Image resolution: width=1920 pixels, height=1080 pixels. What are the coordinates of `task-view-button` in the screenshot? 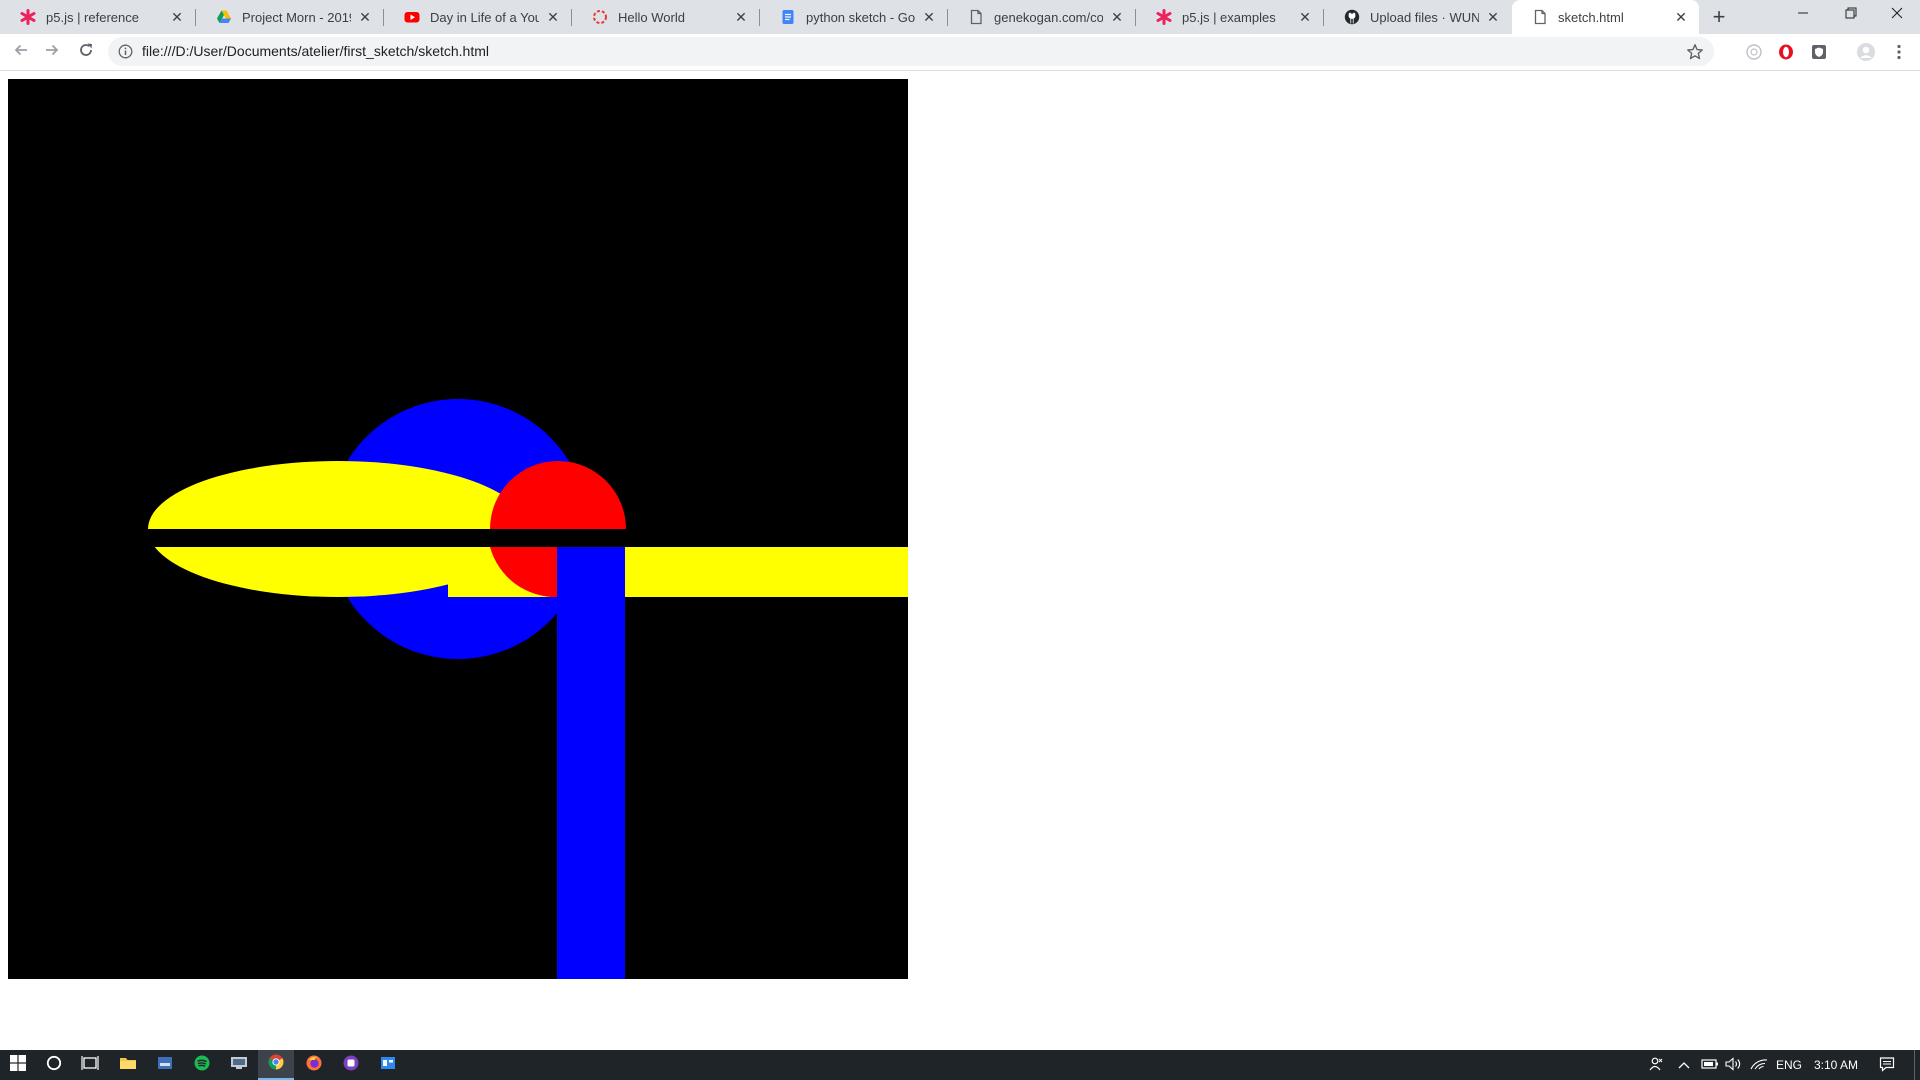 It's located at (90, 1065).